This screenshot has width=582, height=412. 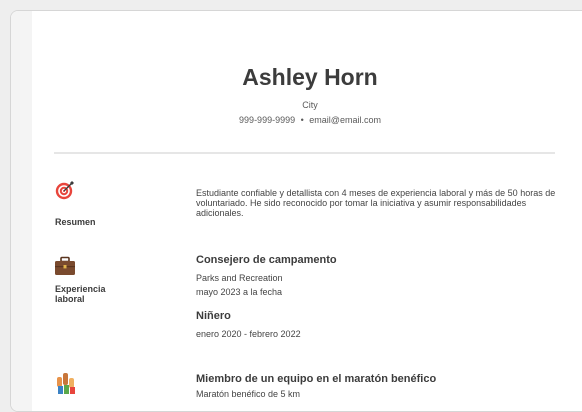 What do you see at coordinates (239, 278) in the screenshot?
I see `job-company-1: Parks and Recreation` at bounding box center [239, 278].